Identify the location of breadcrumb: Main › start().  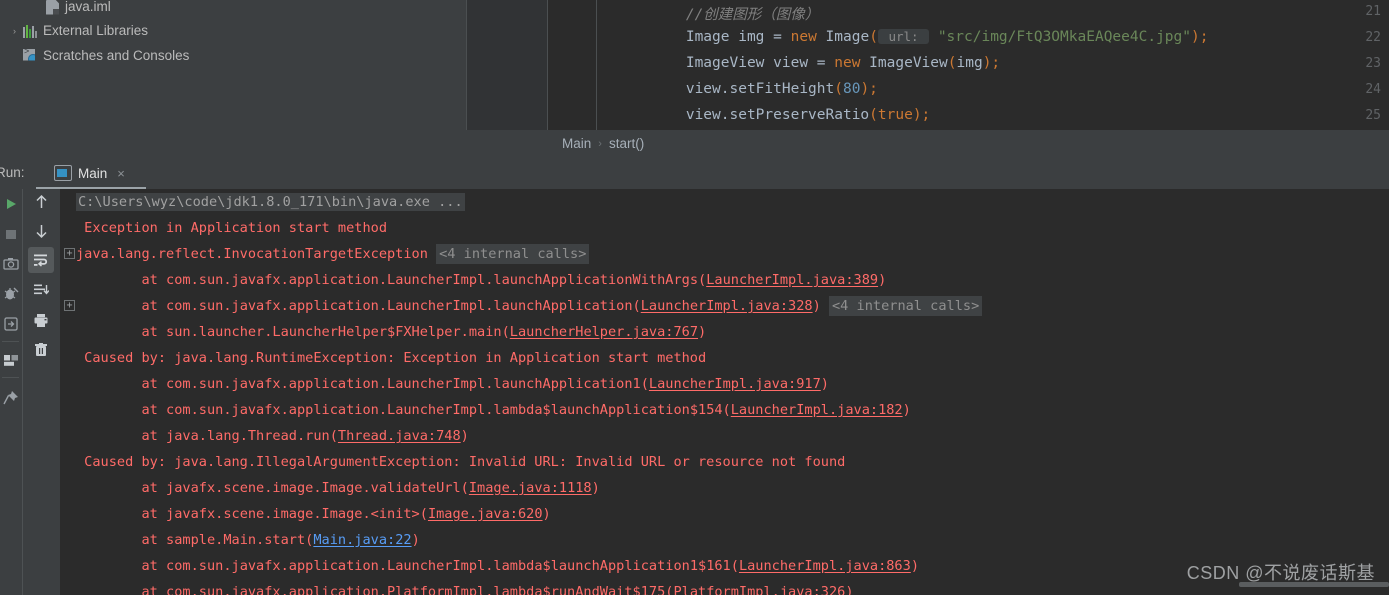
(927, 143).